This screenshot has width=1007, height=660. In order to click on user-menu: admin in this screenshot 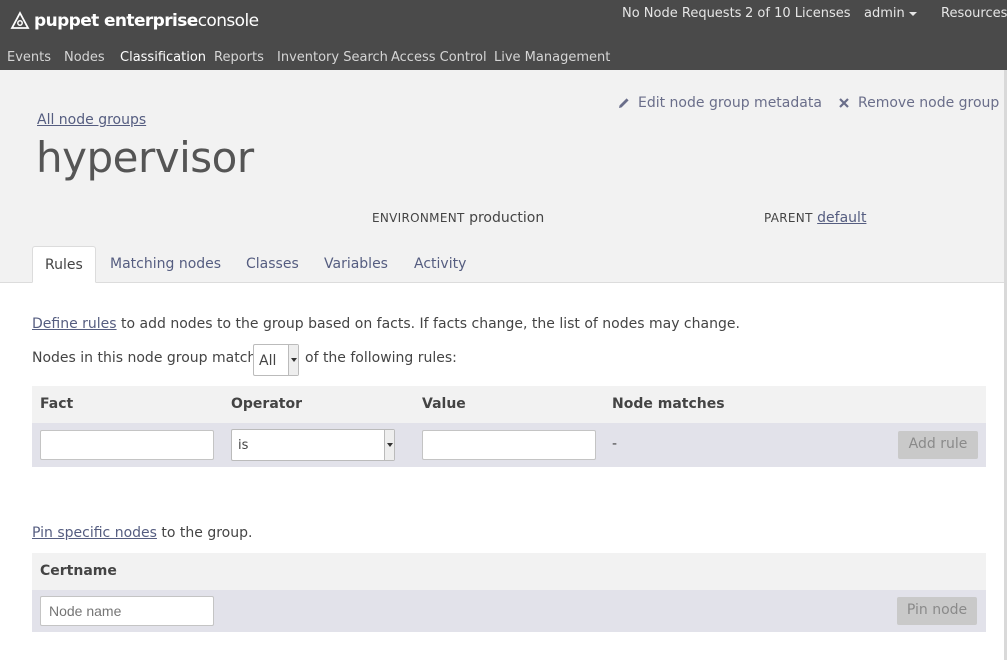, I will do `click(890, 13)`.